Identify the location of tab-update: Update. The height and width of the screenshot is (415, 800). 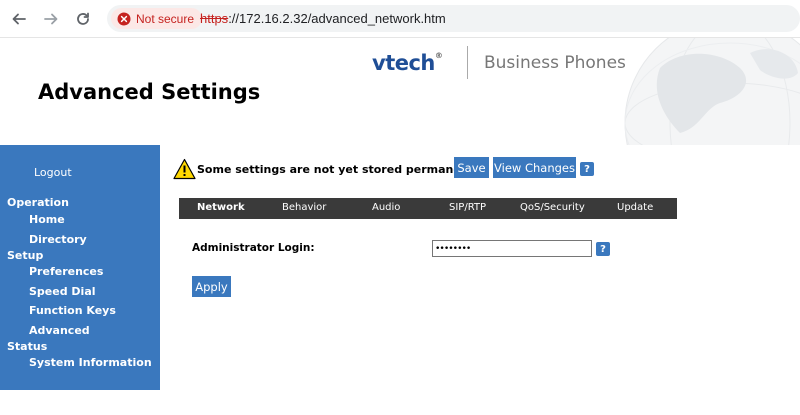
(635, 207).